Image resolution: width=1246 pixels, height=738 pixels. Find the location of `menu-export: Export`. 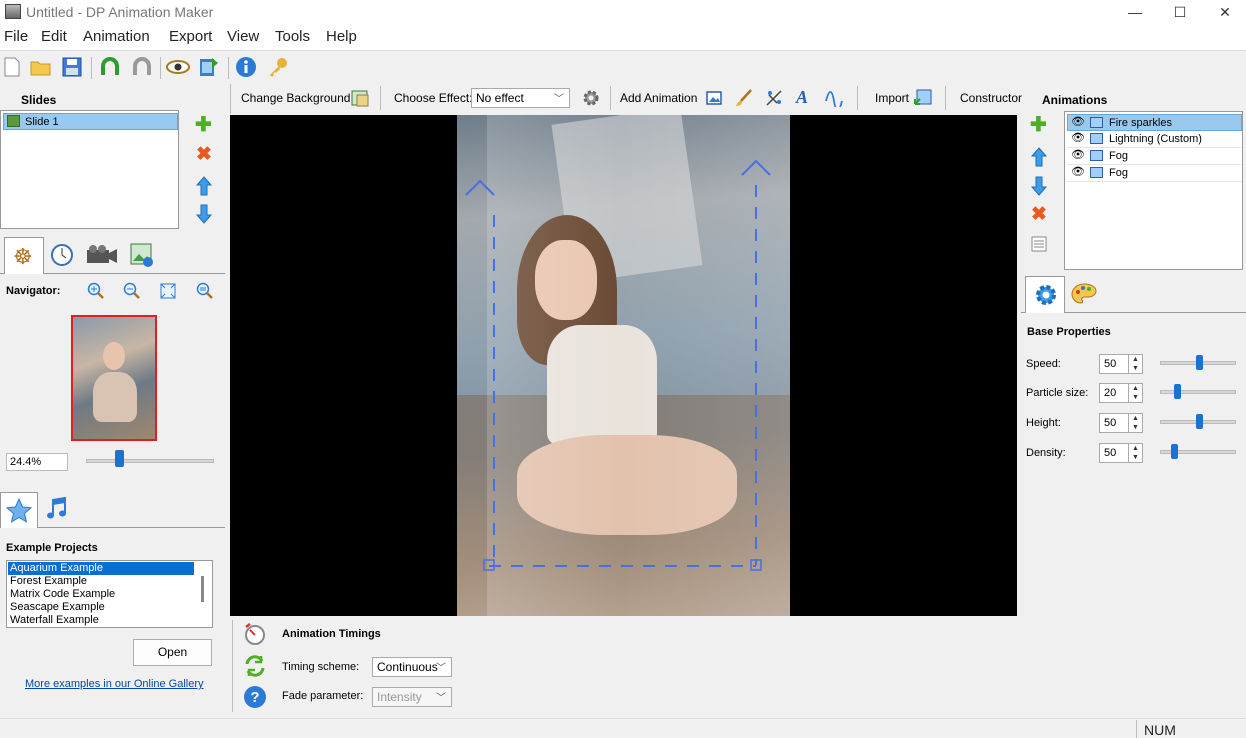

menu-export: Export is located at coordinates (190, 36).